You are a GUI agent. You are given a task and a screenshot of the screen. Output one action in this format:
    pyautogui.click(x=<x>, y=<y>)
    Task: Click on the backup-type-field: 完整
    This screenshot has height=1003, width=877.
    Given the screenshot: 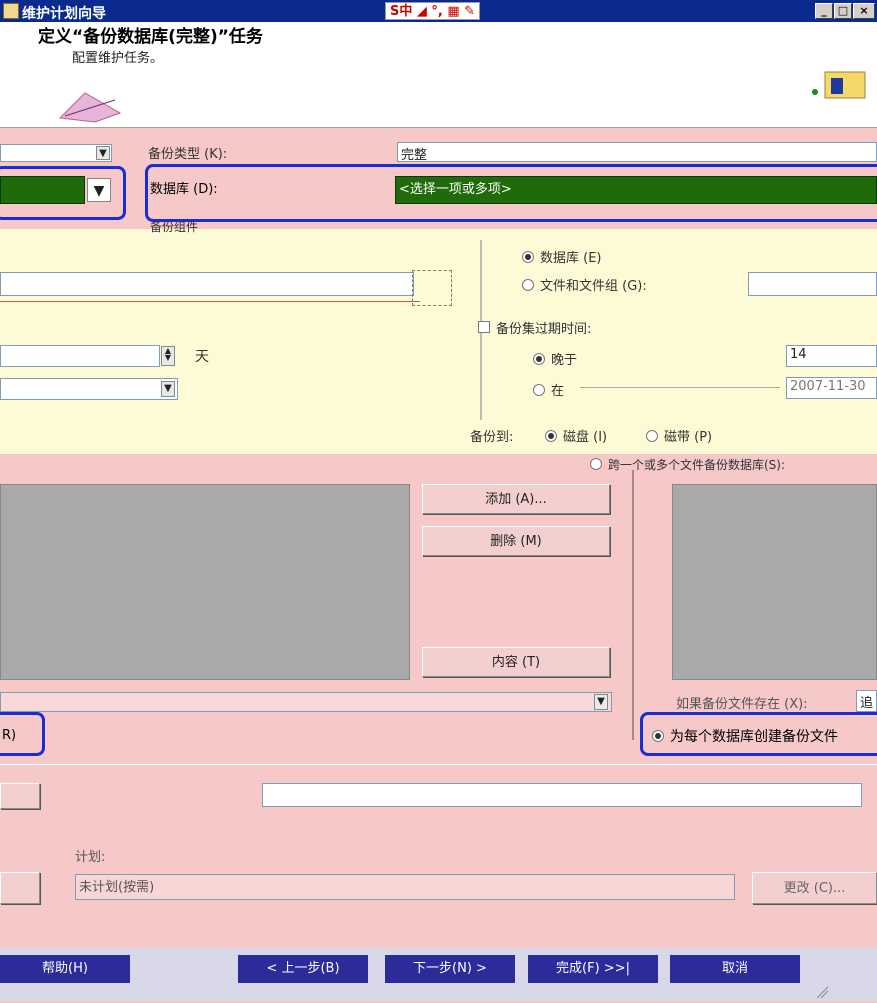 What is the action you would take?
    pyautogui.click(x=637, y=152)
    